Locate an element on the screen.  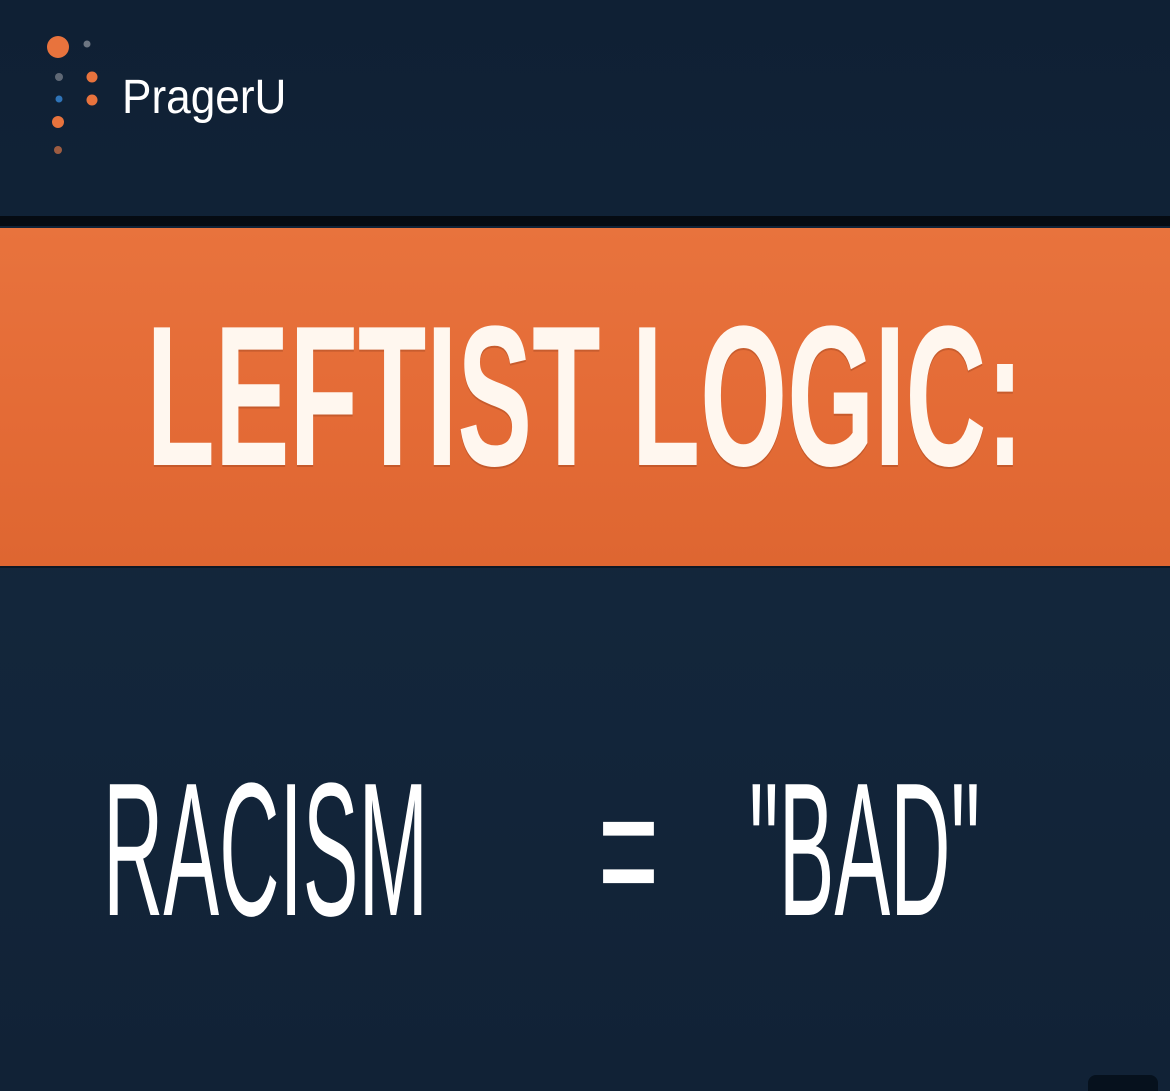
equation-line: RACISM = "BAD" is located at coordinates (603, 850).